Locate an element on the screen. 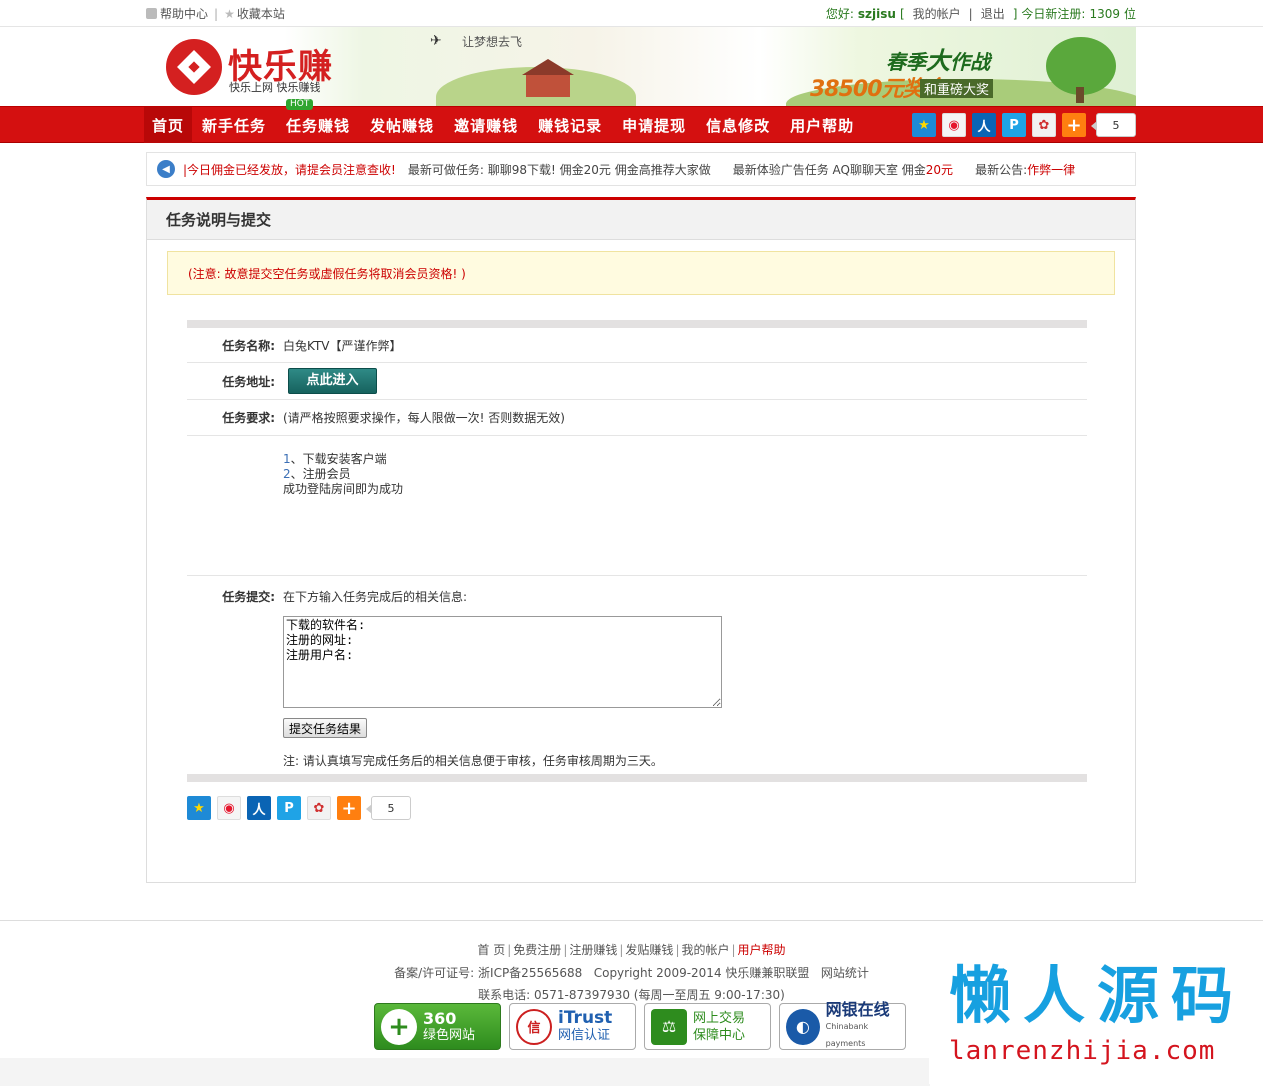  nav-item: 发帖赚钱 is located at coordinates (402, 125).